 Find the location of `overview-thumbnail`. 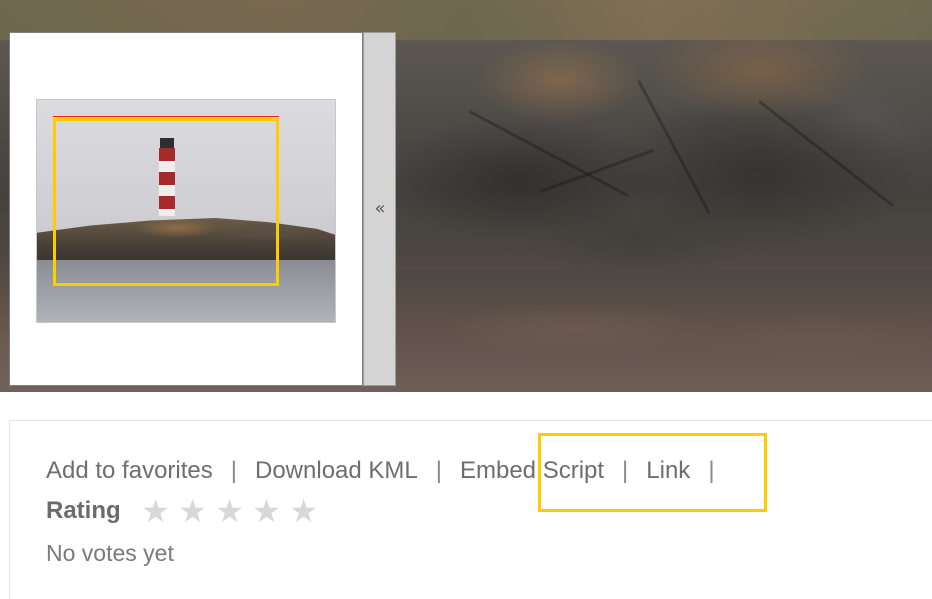

overview-thumbnail is located at coordinates (186, 211).